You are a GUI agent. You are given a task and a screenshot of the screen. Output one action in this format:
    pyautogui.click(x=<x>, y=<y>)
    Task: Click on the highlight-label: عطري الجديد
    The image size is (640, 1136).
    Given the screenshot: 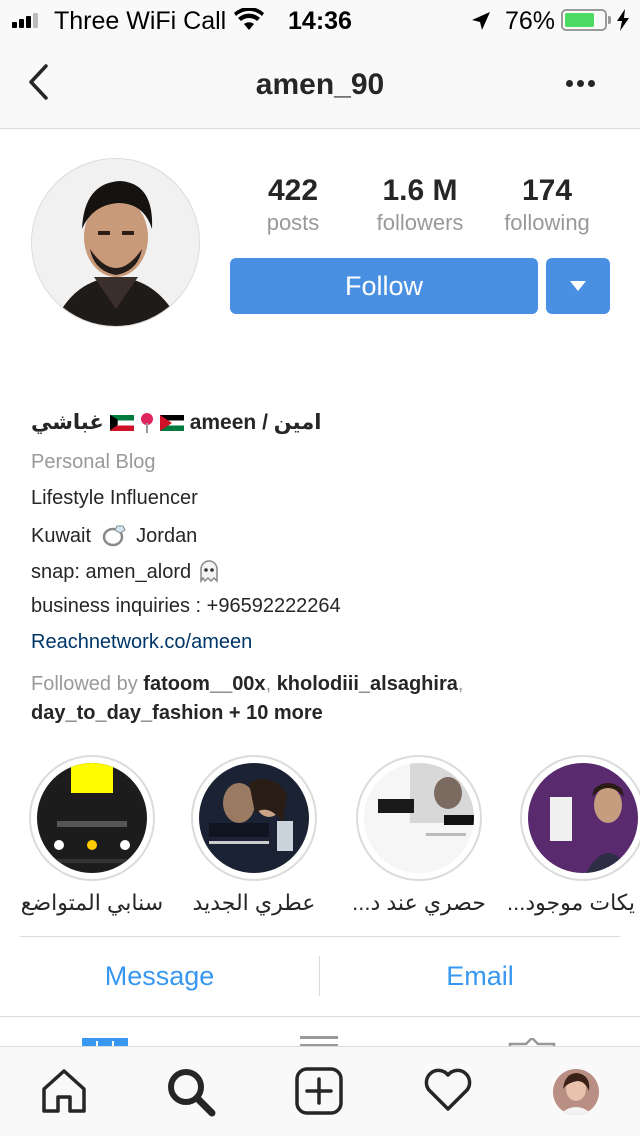 What is the action you would take?
    pyautogui.click(x=254, y=902)
    